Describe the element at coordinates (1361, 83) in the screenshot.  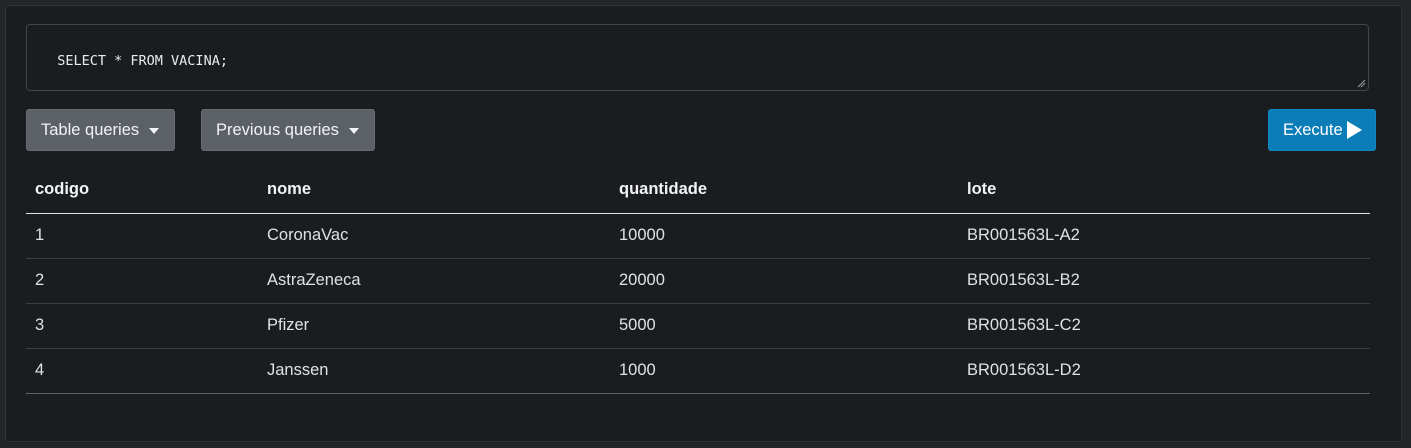
I see `resize-grip-icon` at that location.